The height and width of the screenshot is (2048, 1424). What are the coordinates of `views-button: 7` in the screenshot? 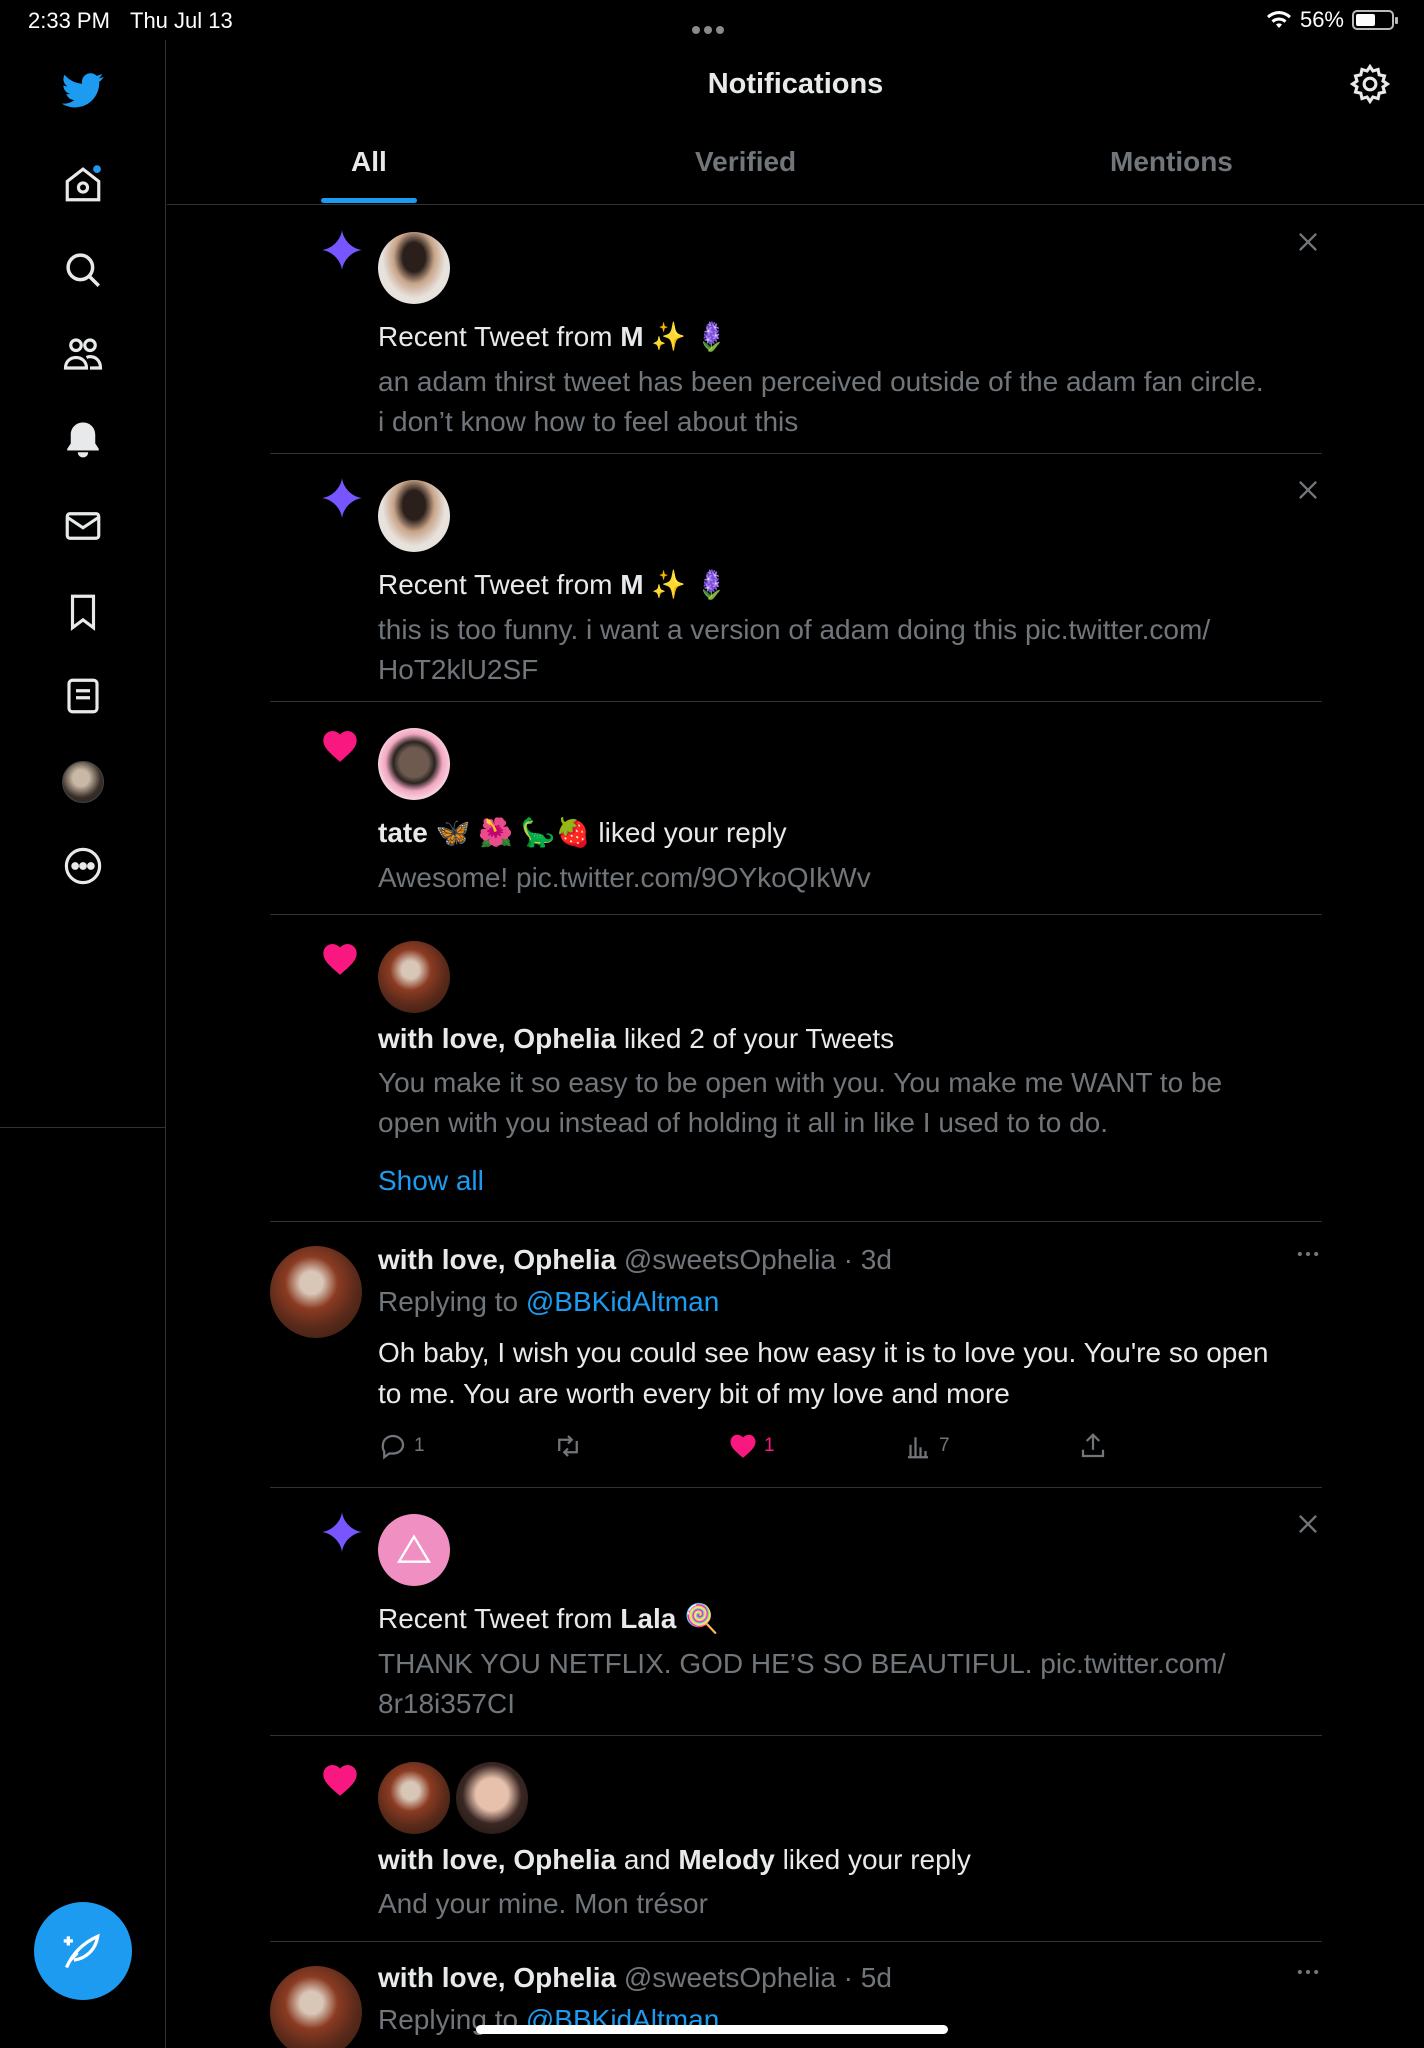 It's located at (926, 1446).